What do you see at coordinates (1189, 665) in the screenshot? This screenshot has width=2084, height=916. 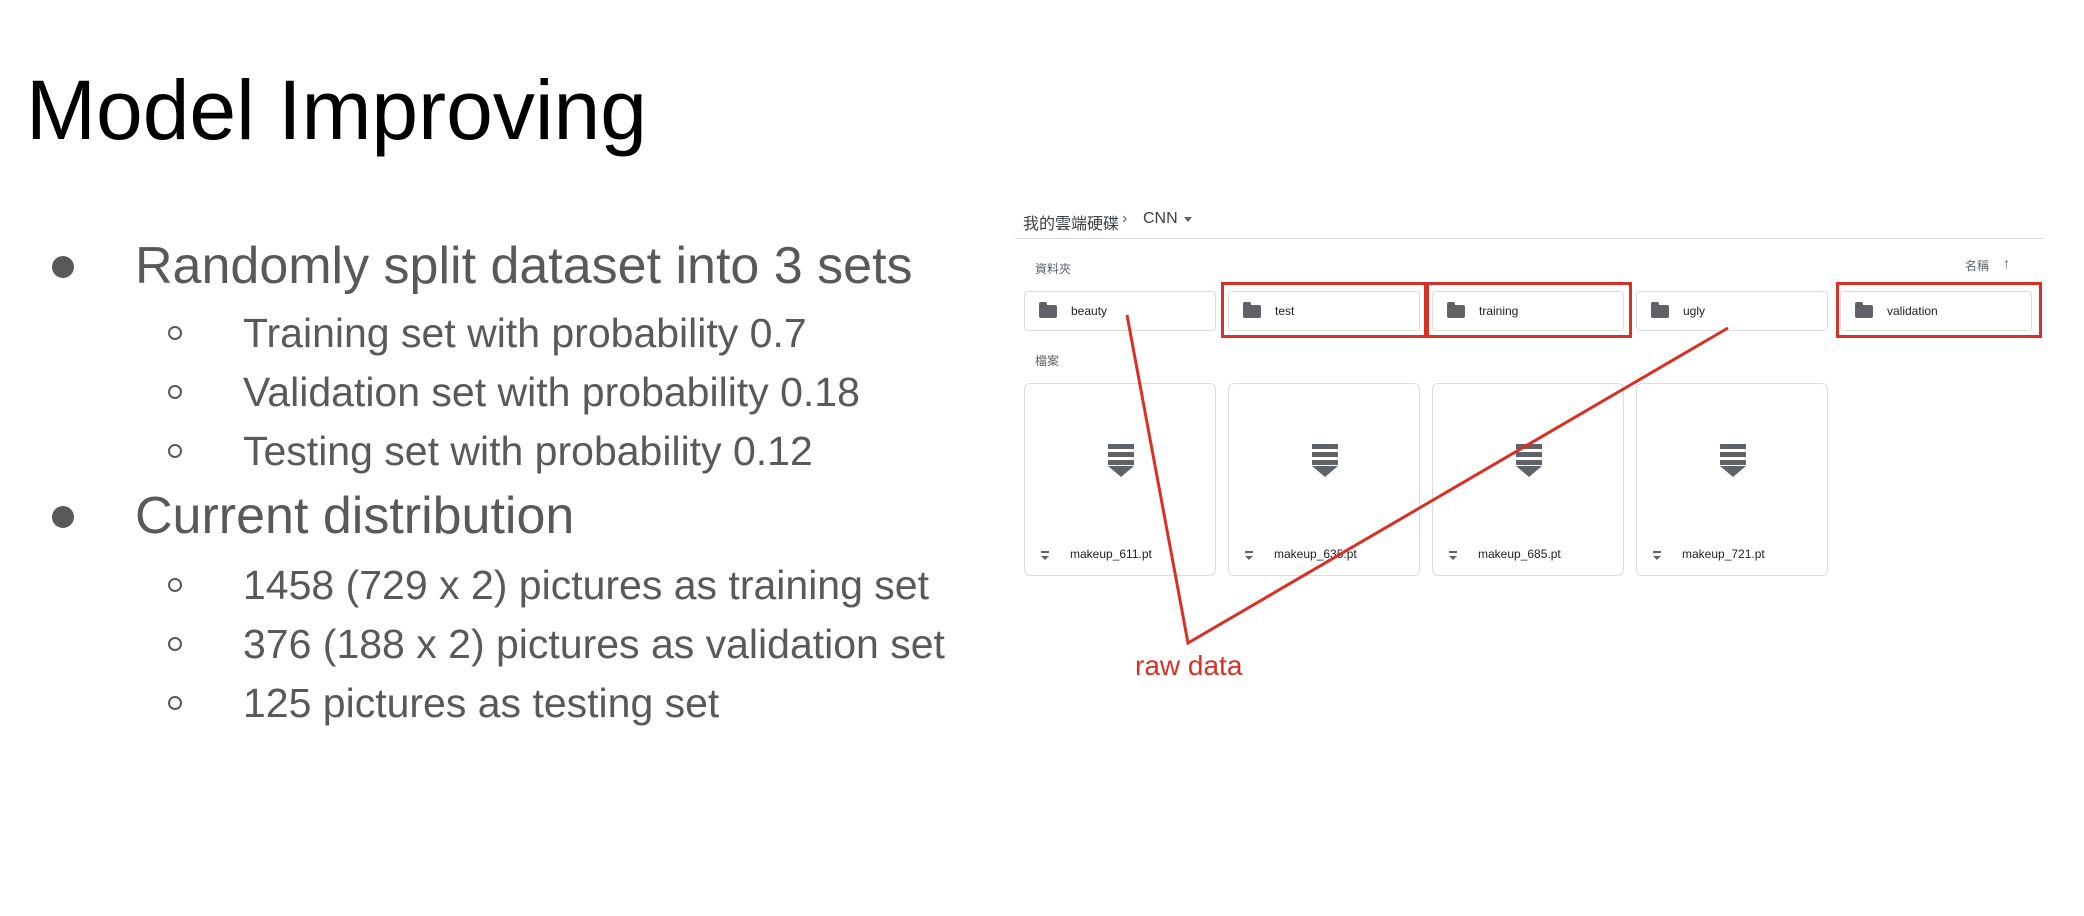 I see `raw-data-label: raw data` at bounding box center [1189, 665].